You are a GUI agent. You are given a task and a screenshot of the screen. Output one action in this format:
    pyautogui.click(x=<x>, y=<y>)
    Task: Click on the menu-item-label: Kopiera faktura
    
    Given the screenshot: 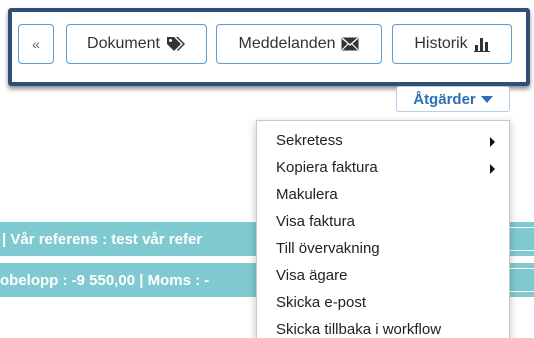 What is the action you would take?
    pyautogui.click(x=327, y=167)
    